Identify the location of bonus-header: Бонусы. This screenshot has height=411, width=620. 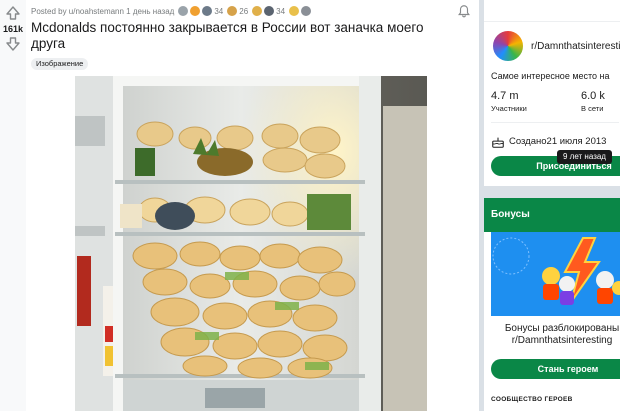
(552, 215).